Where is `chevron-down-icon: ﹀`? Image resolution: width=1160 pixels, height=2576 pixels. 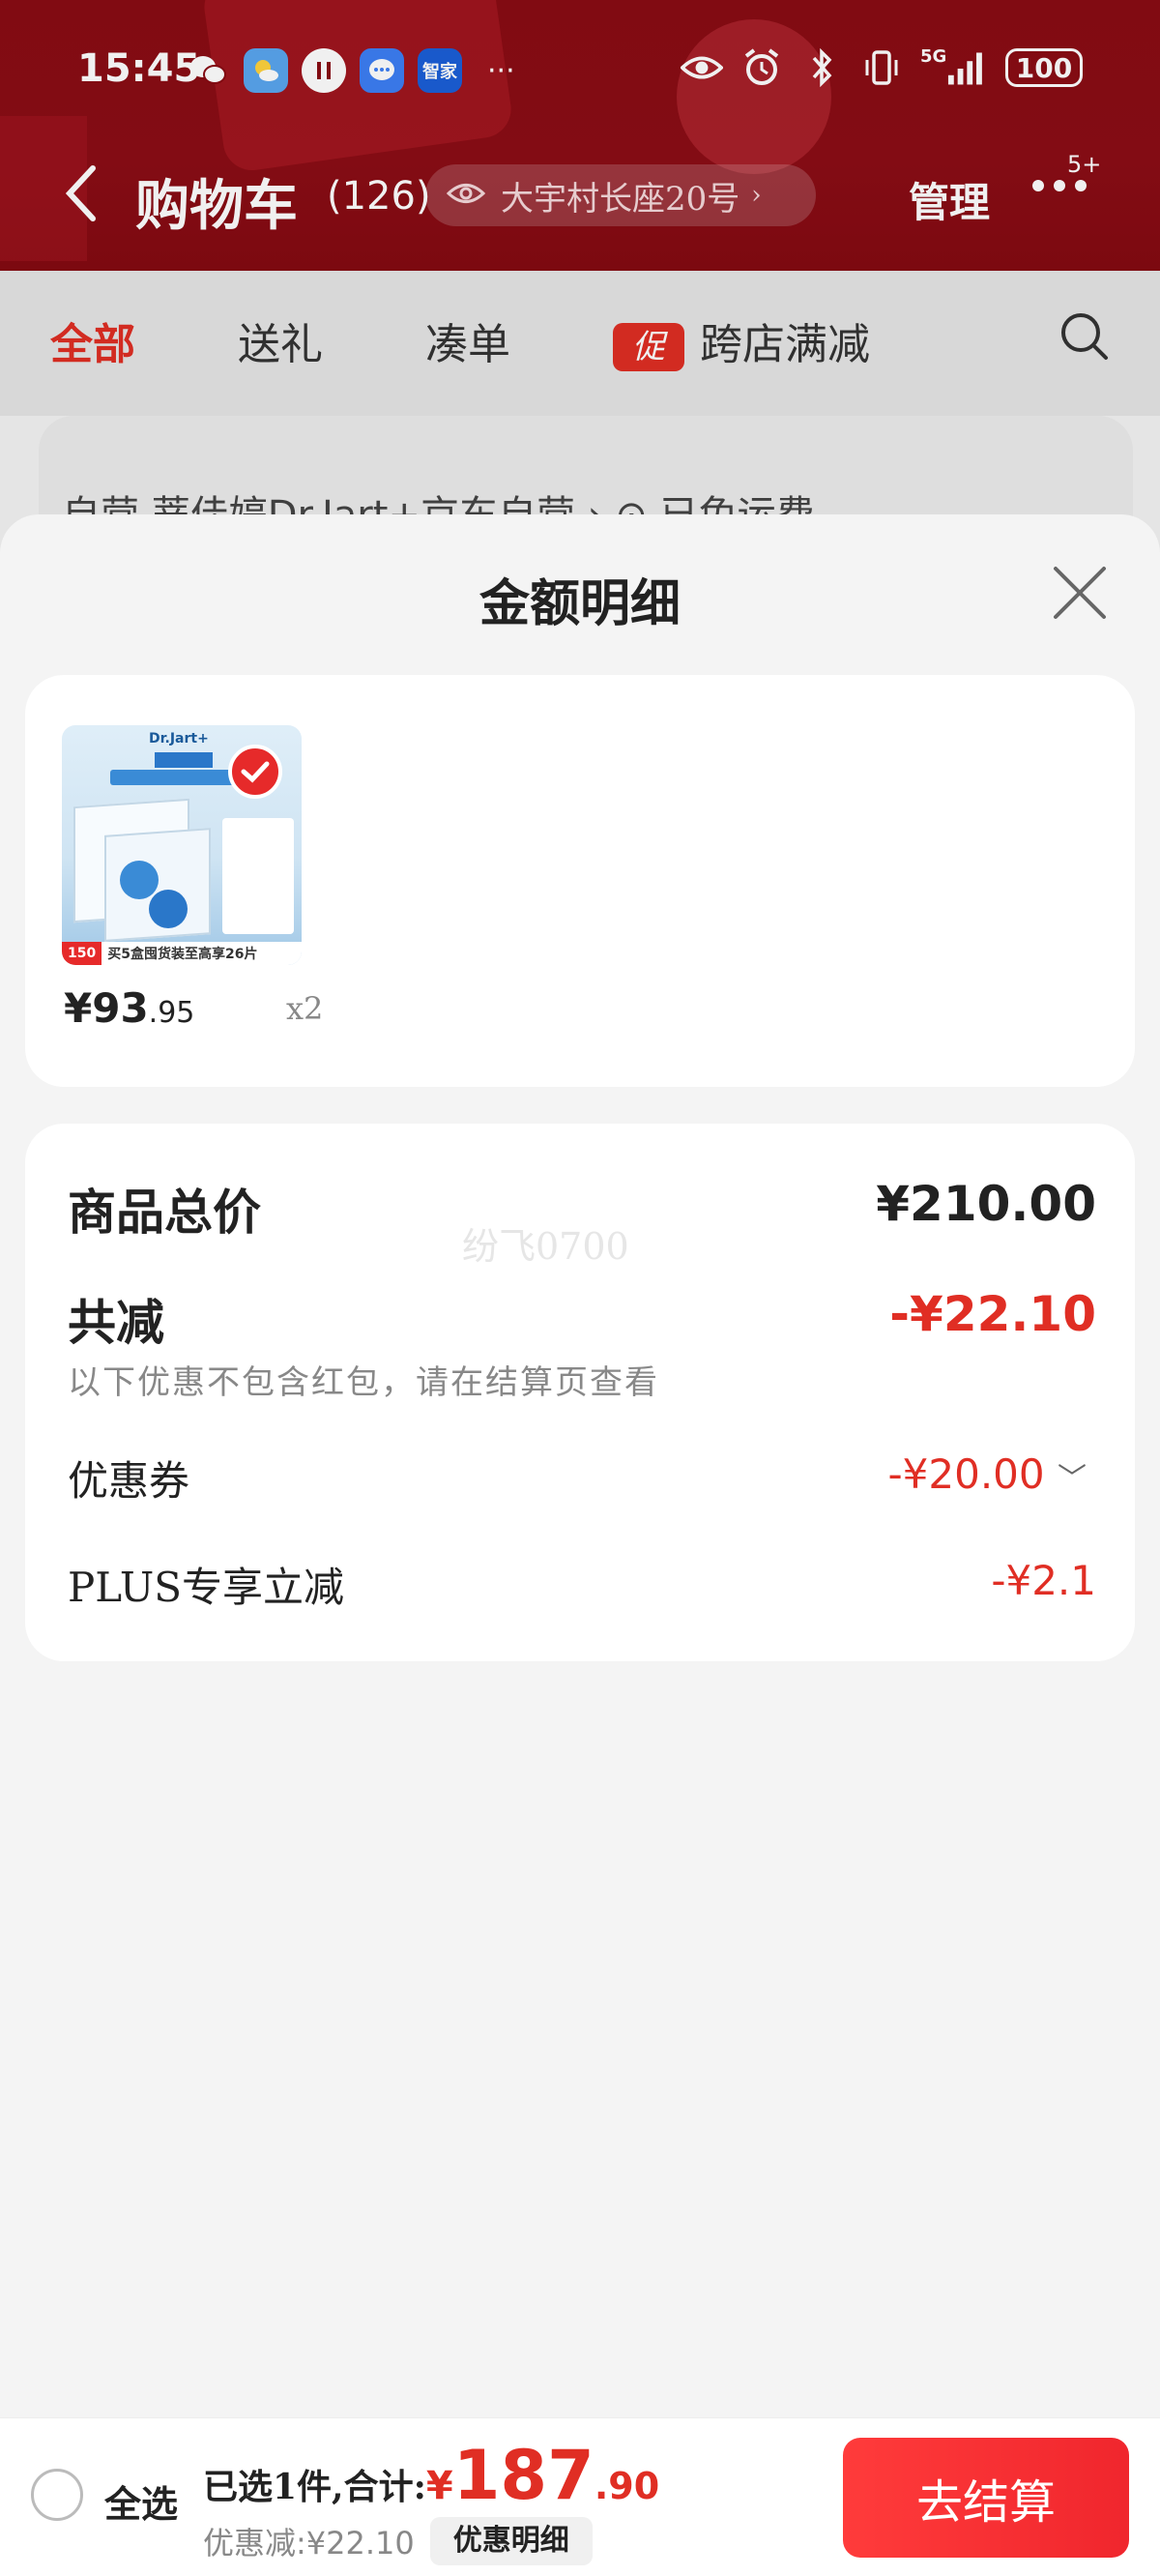
chevron-down-icon: ﹀ is located at coordinates (1073, 1479).